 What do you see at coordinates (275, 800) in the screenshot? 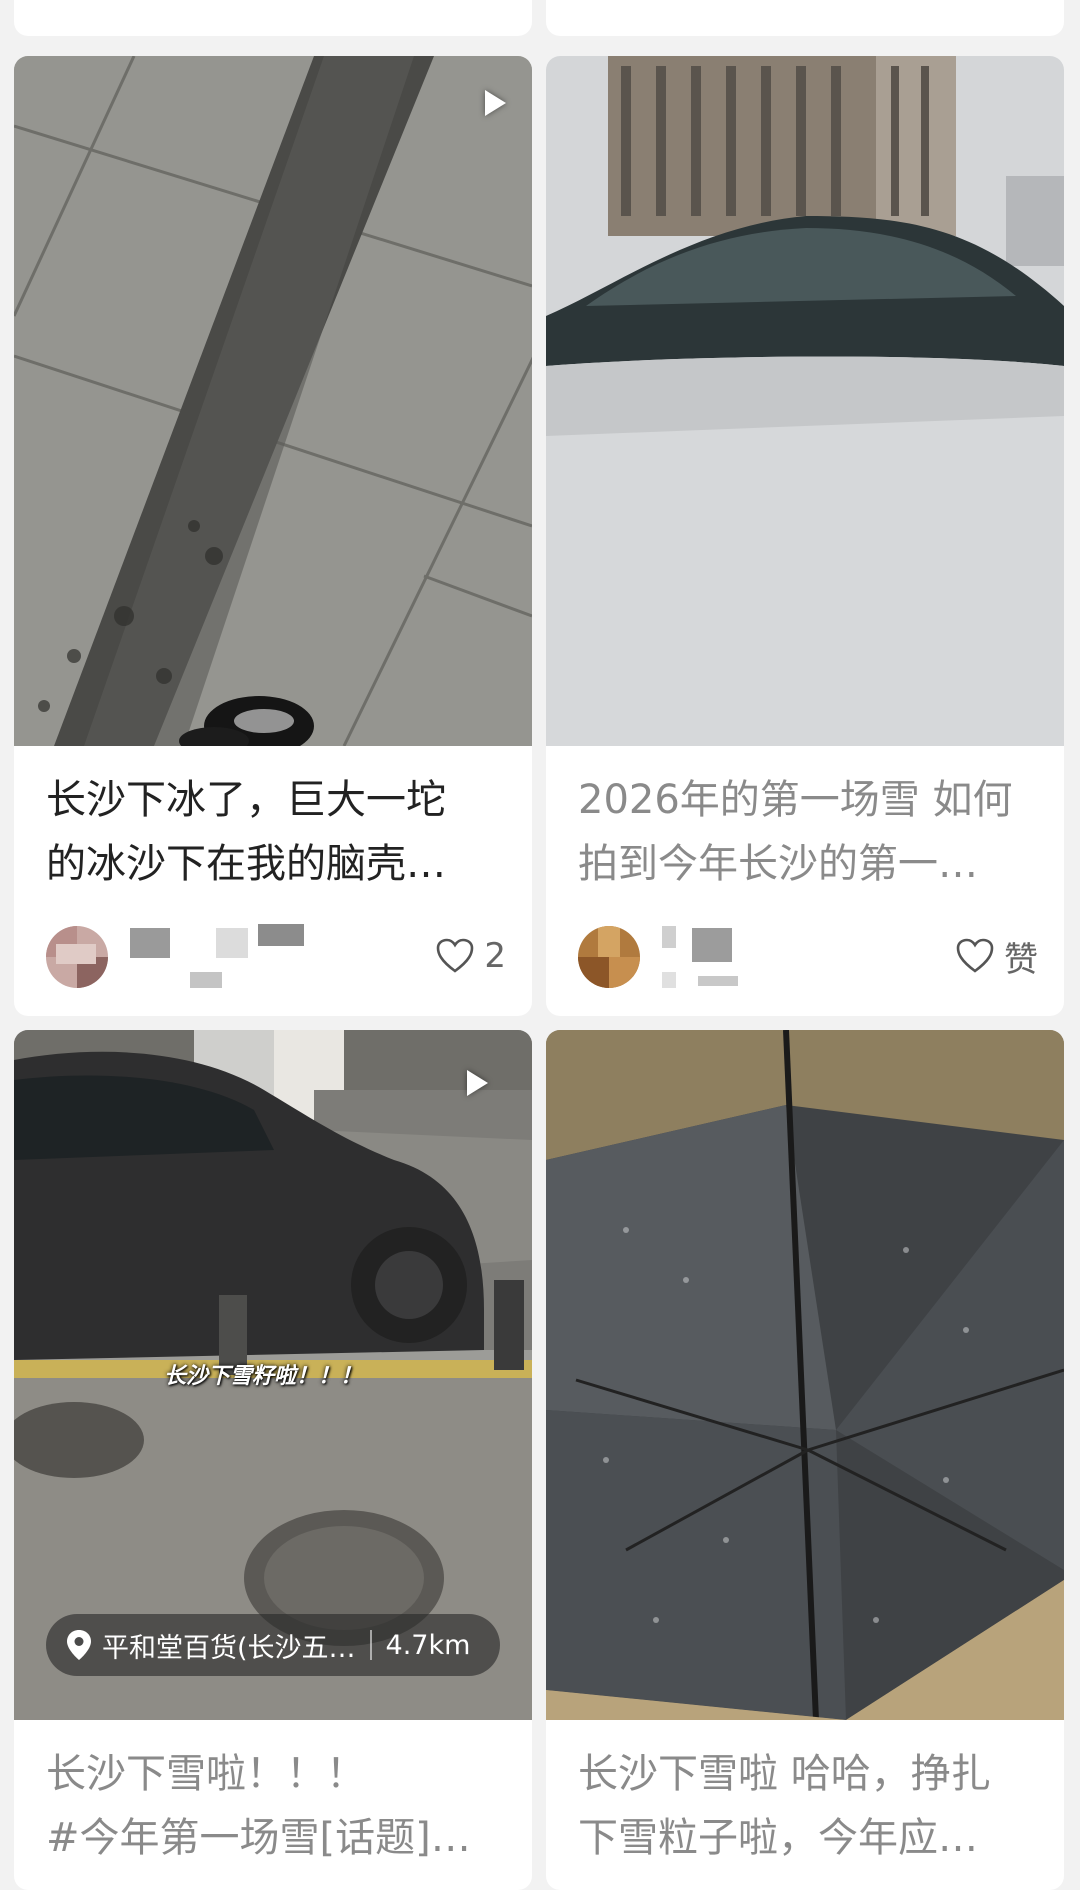
I see `post-title-line-1: 长沙下冰了，巨大一坨` at bounding box center [275, 800].